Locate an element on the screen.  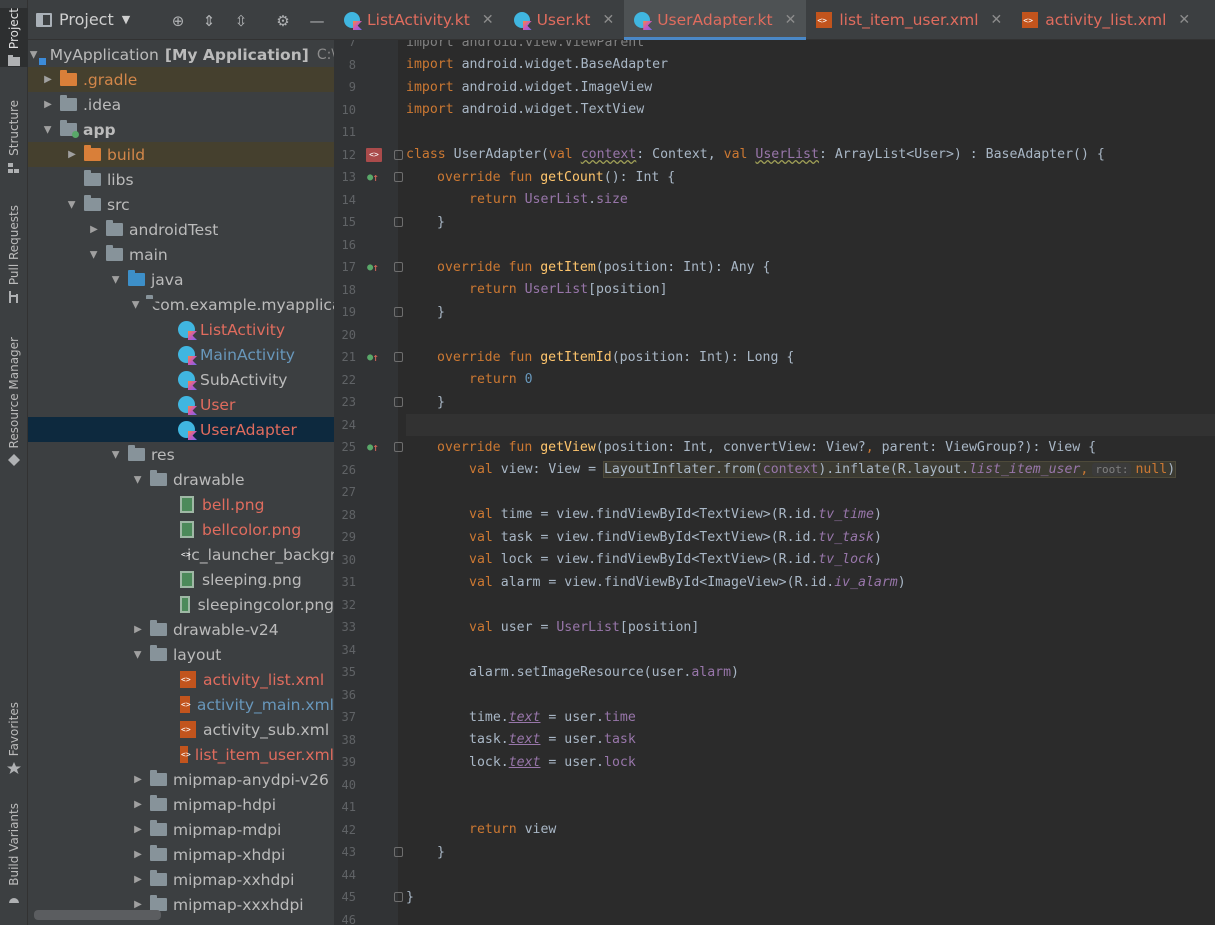
code-text: (position: Int): Any { is located at coordinates (683, 267).